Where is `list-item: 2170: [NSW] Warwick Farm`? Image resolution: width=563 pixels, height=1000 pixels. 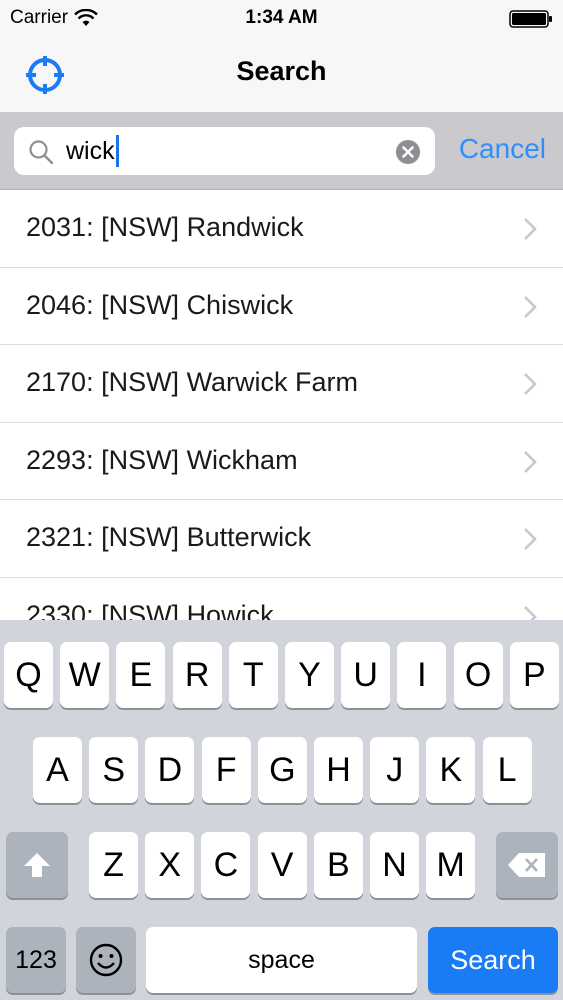 list-item: 2170: [NSW] Warwick Farm is located at coordinates (281, 384).